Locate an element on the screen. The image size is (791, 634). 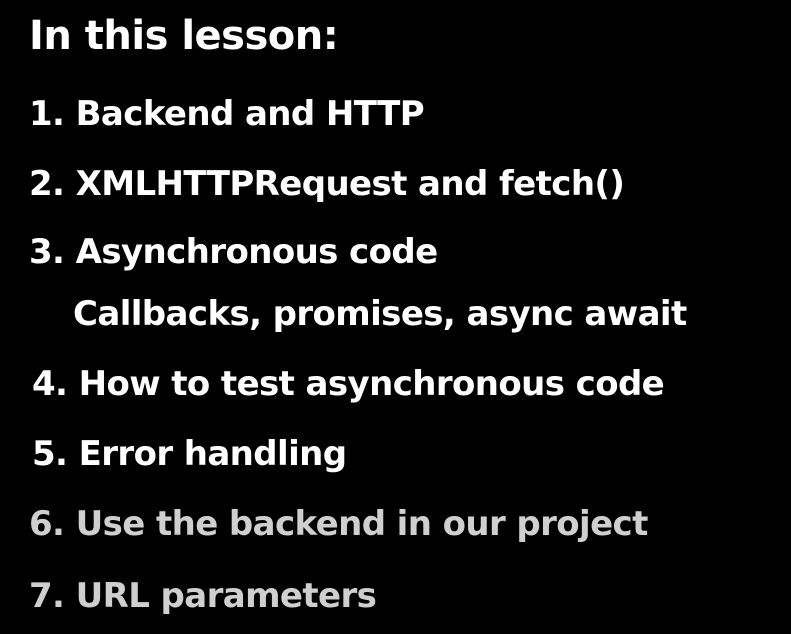
lesson-item-1: 1. Backend and HTTP is located at coordinates (227, 114).